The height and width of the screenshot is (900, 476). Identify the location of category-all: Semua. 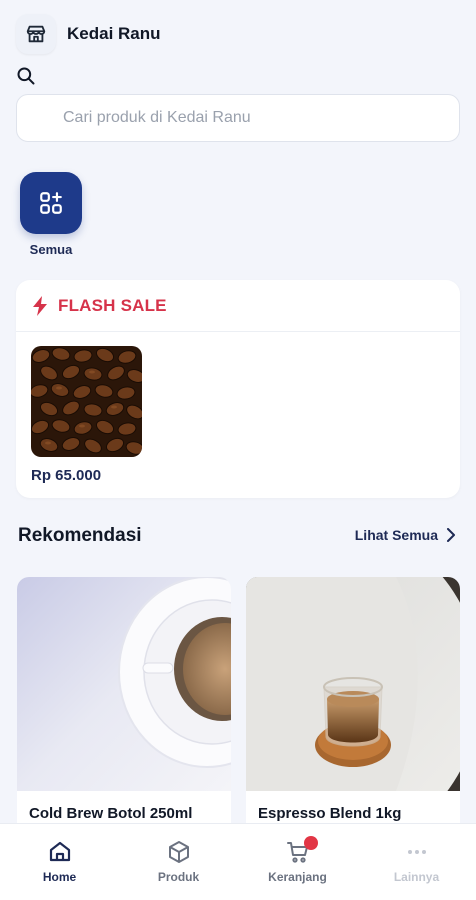
(51, 214).